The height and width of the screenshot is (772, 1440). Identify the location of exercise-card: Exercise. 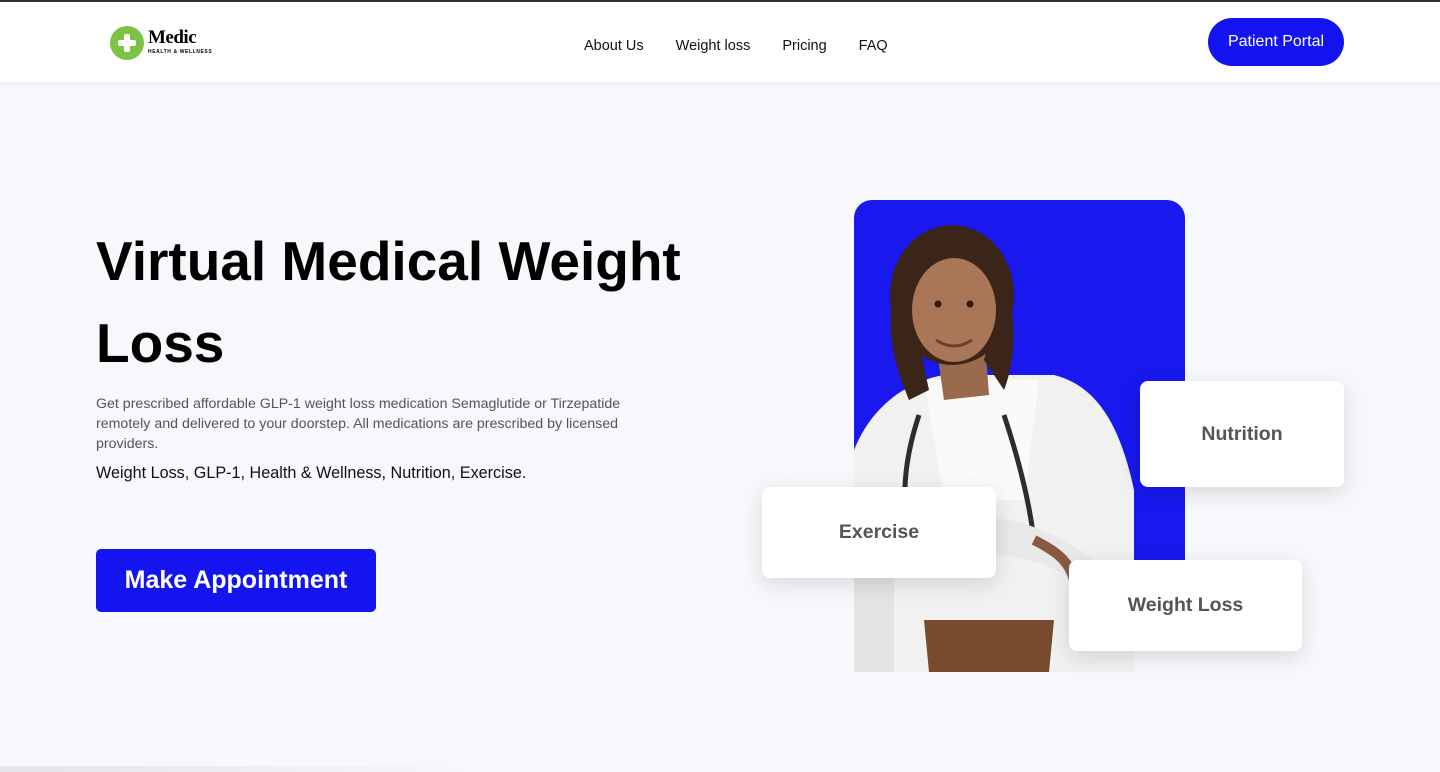
(879, 532).